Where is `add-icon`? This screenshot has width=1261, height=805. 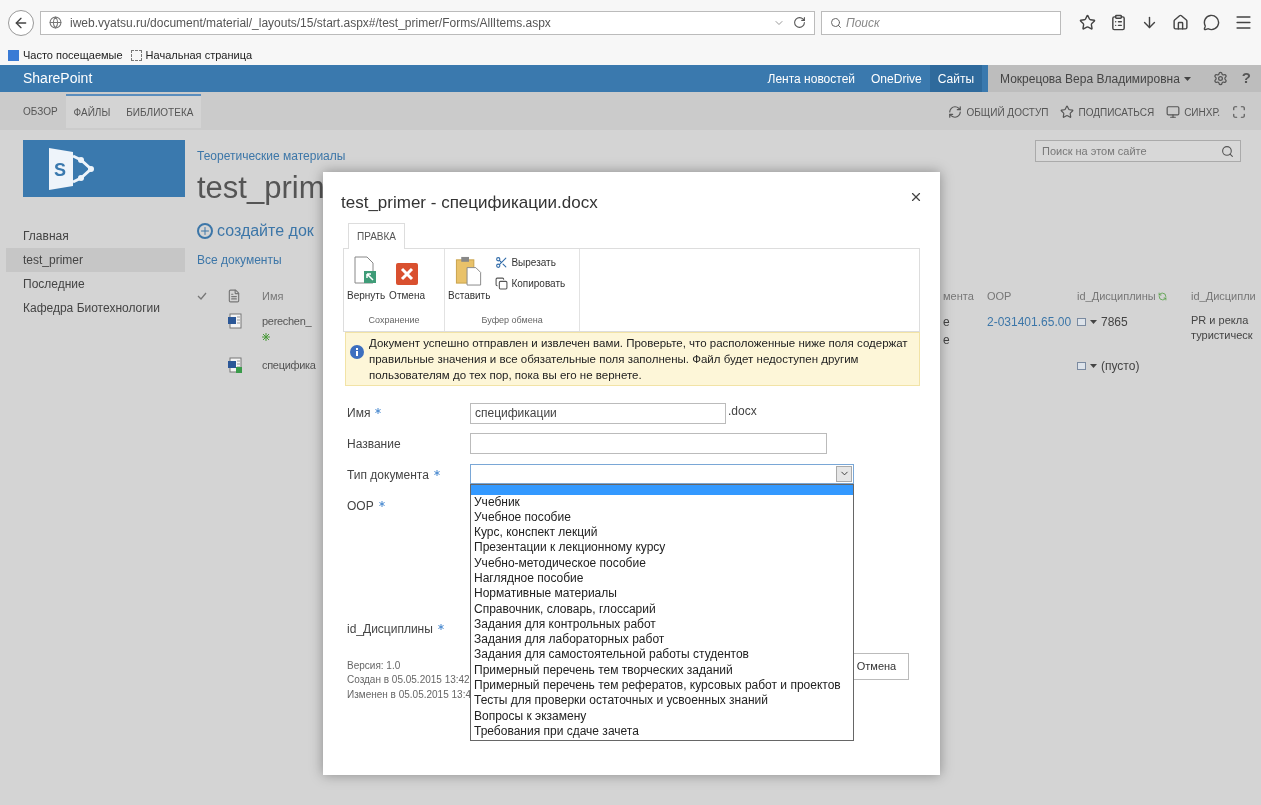 add-icon is located at coordinates (205, 231).